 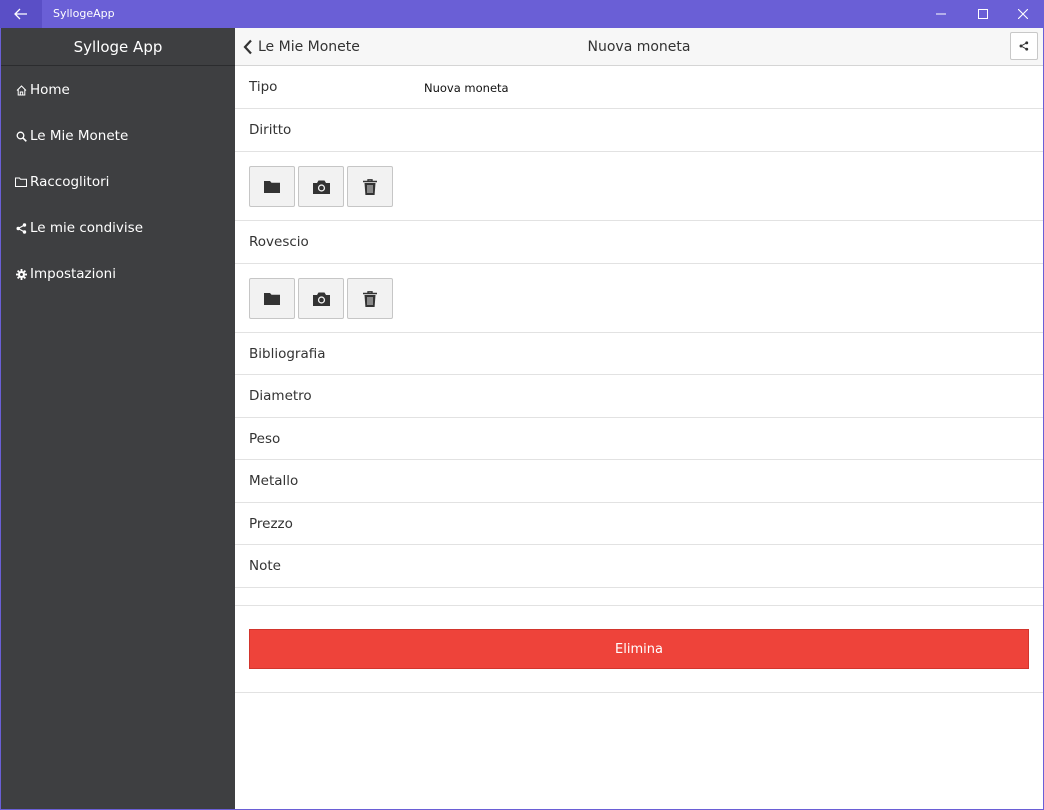 I want to click on chevron-left-icon, so click(x=248, y=47).